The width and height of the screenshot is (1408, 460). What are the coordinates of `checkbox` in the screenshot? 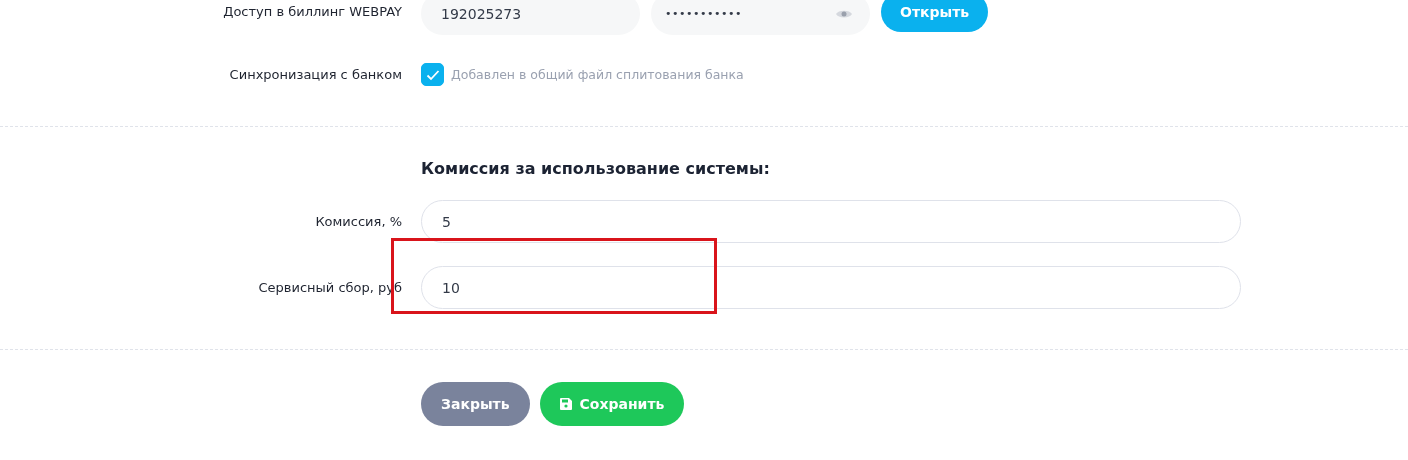 It's located at (432, 74).